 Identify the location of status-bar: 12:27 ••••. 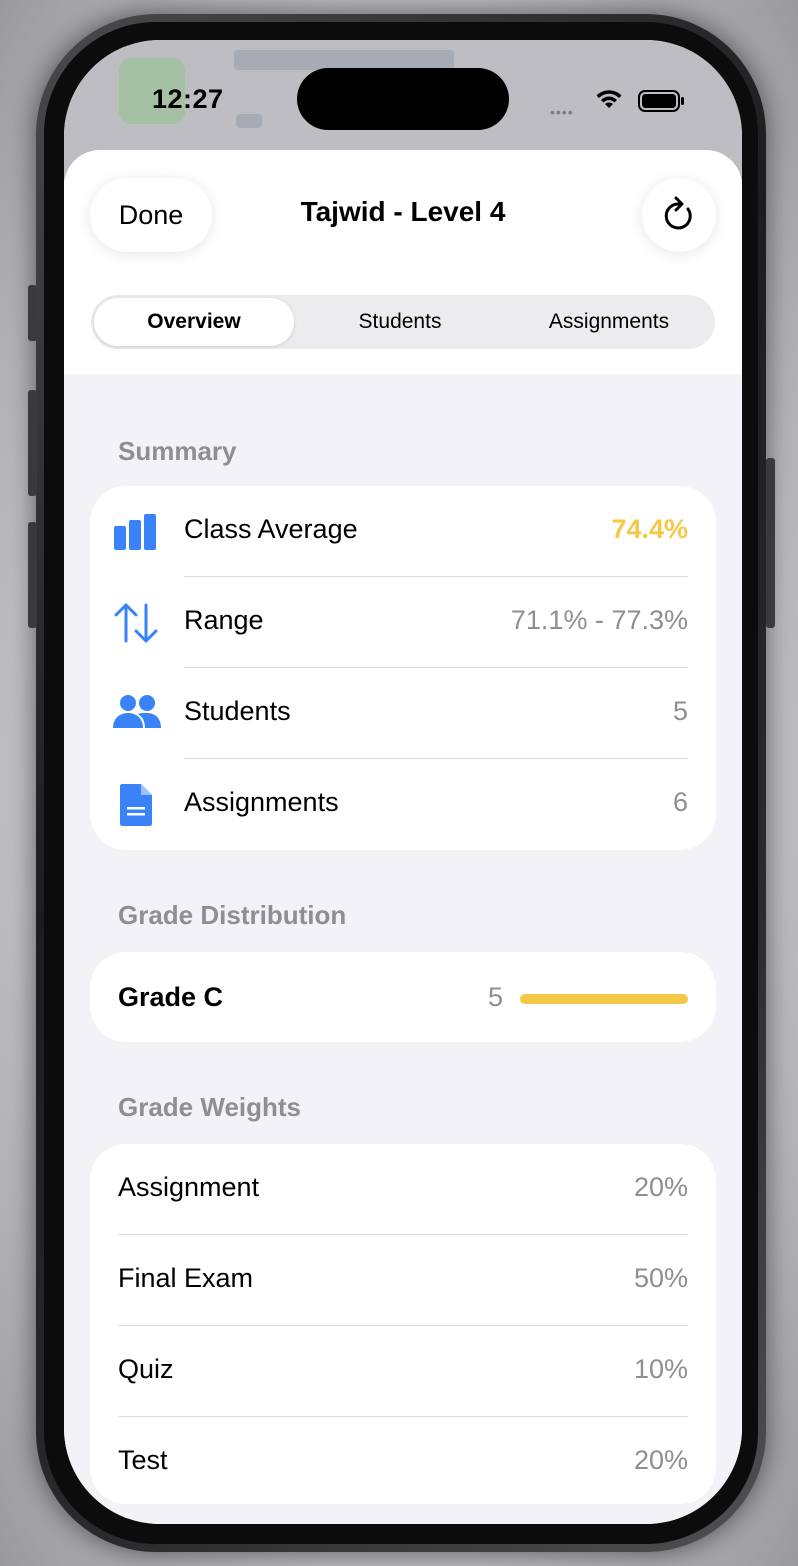
(403, 95).